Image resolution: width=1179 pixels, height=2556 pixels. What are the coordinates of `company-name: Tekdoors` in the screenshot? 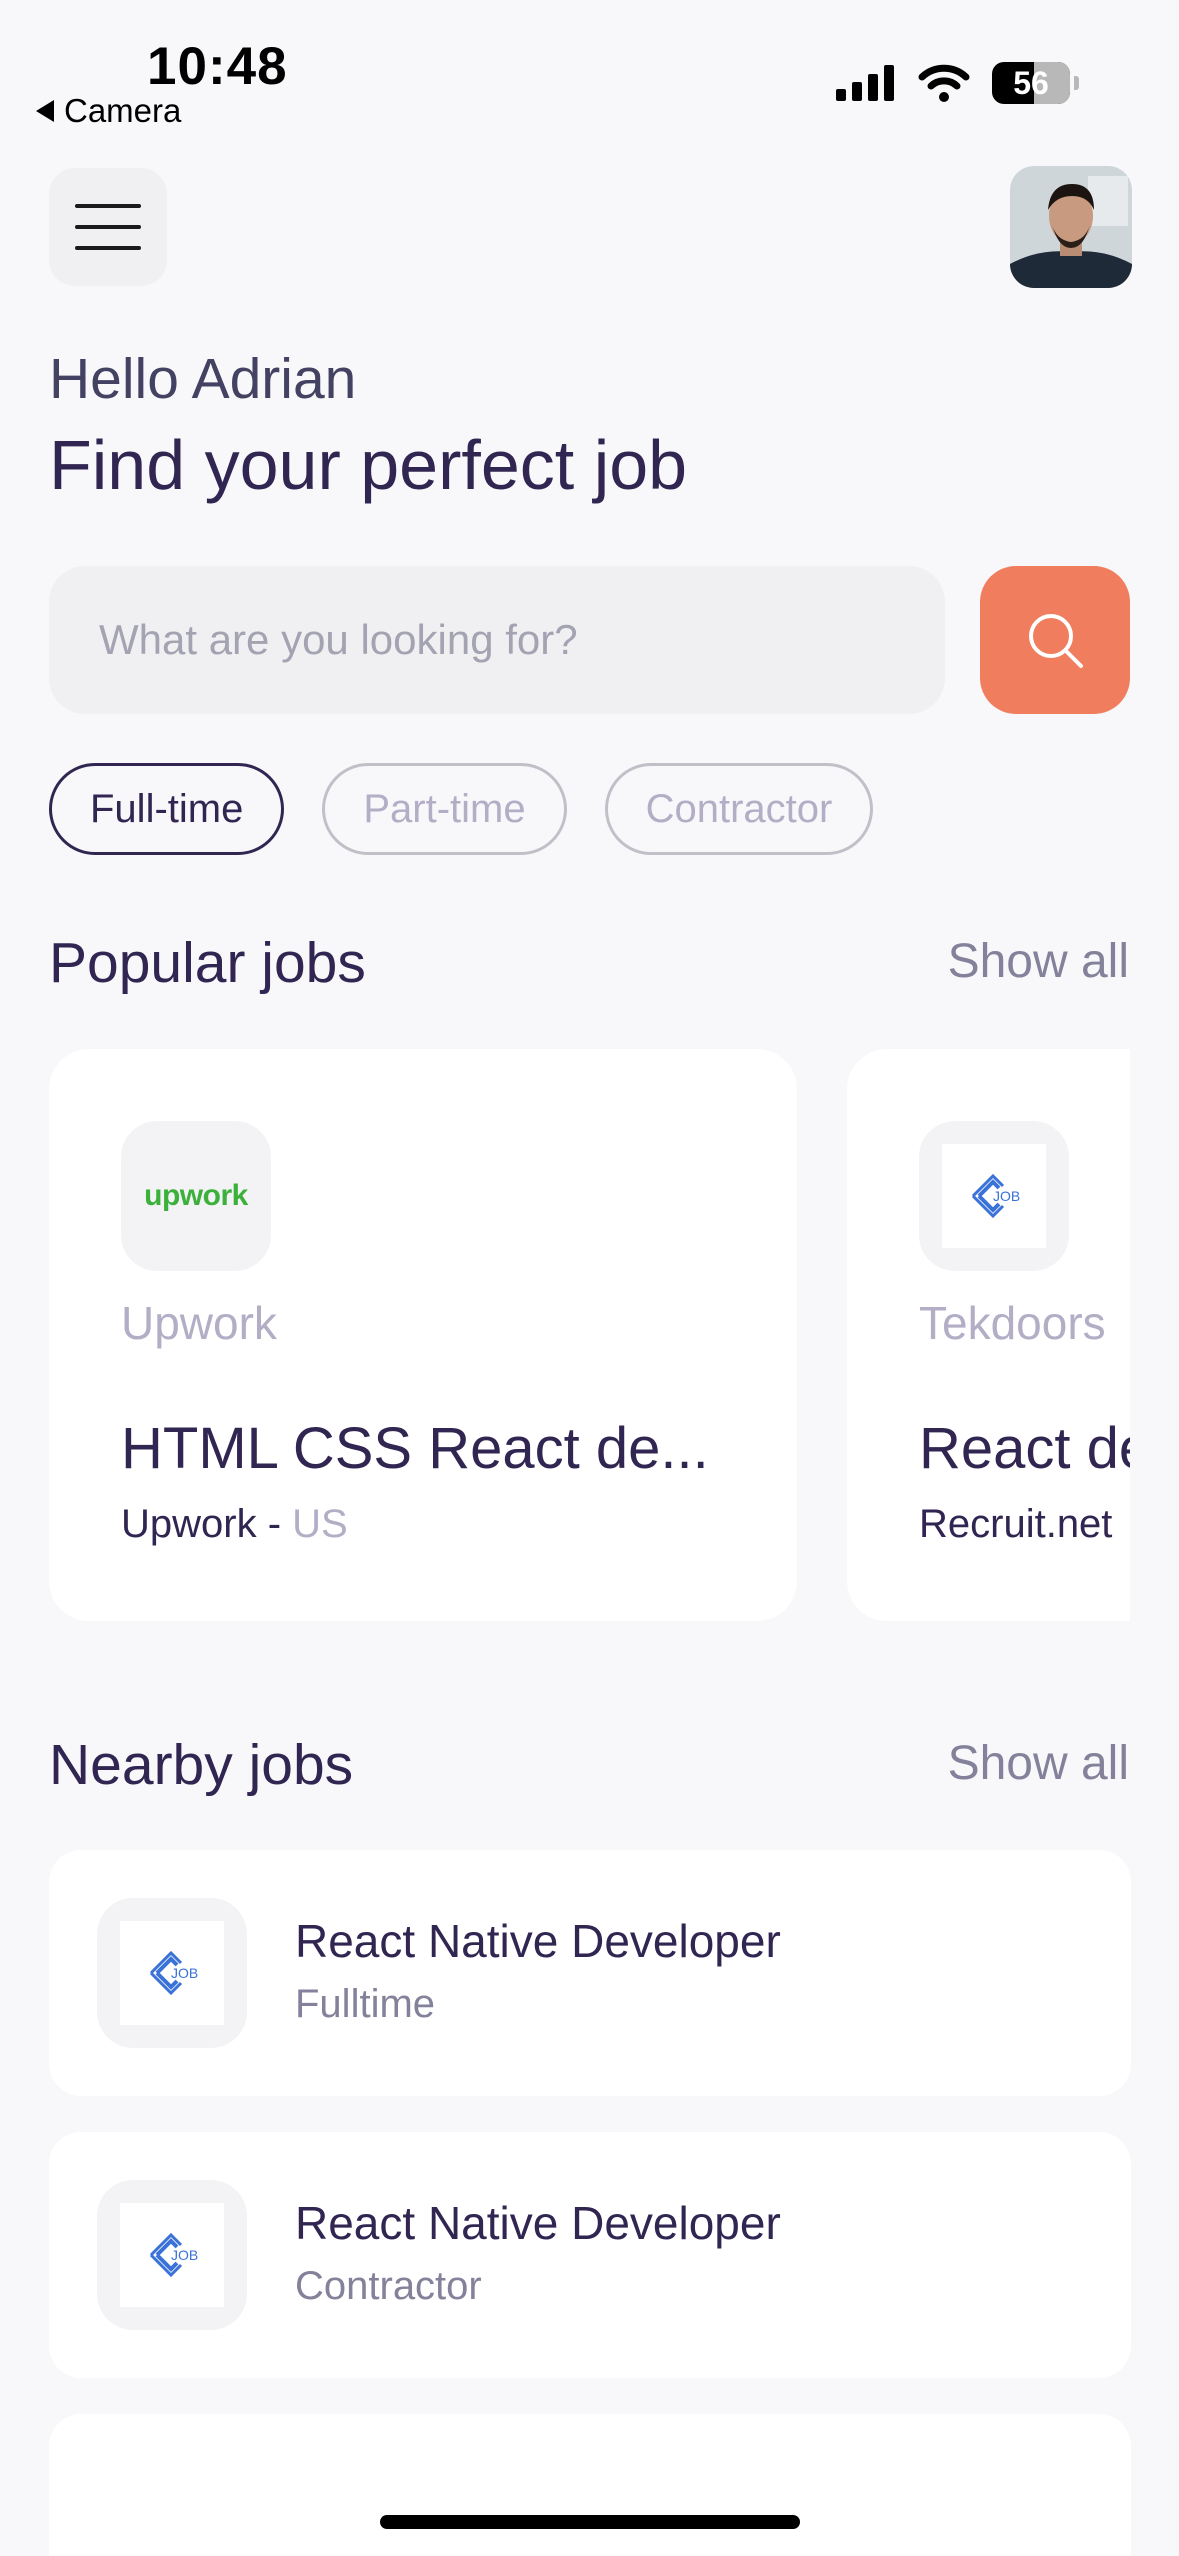 It's located at (1012, 1323).